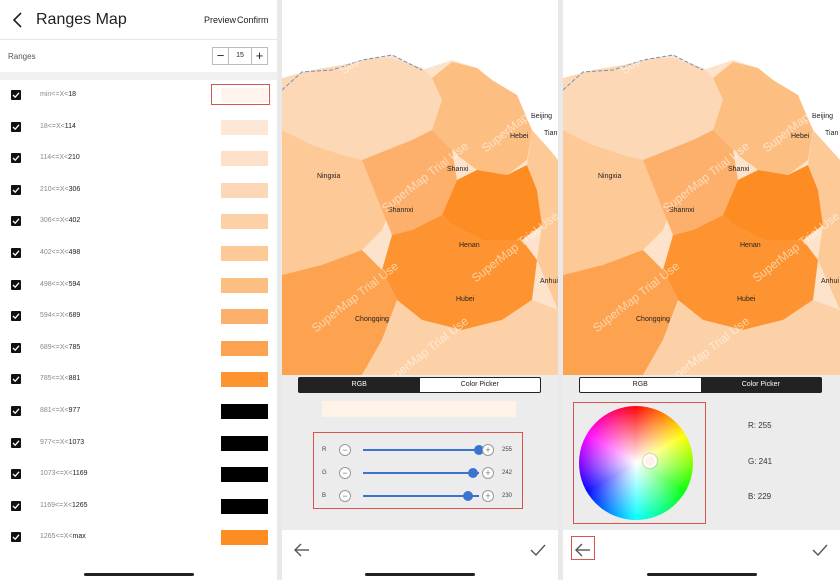 The image size is (840, 580). I want to click on range-bound: 402, so click(74, 221).